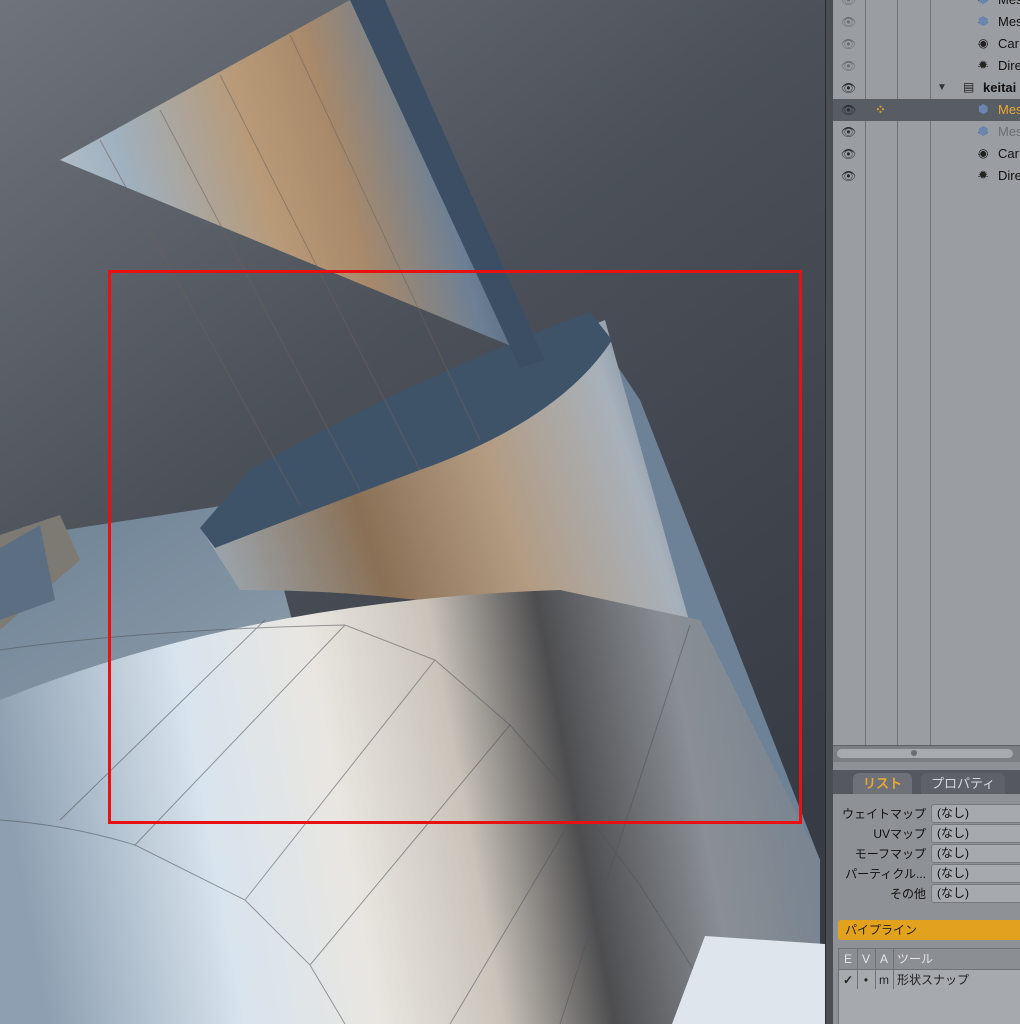  Describe the element at coordinates (866, 959) in the screenshot. I see `column-header-v: V` at that location.